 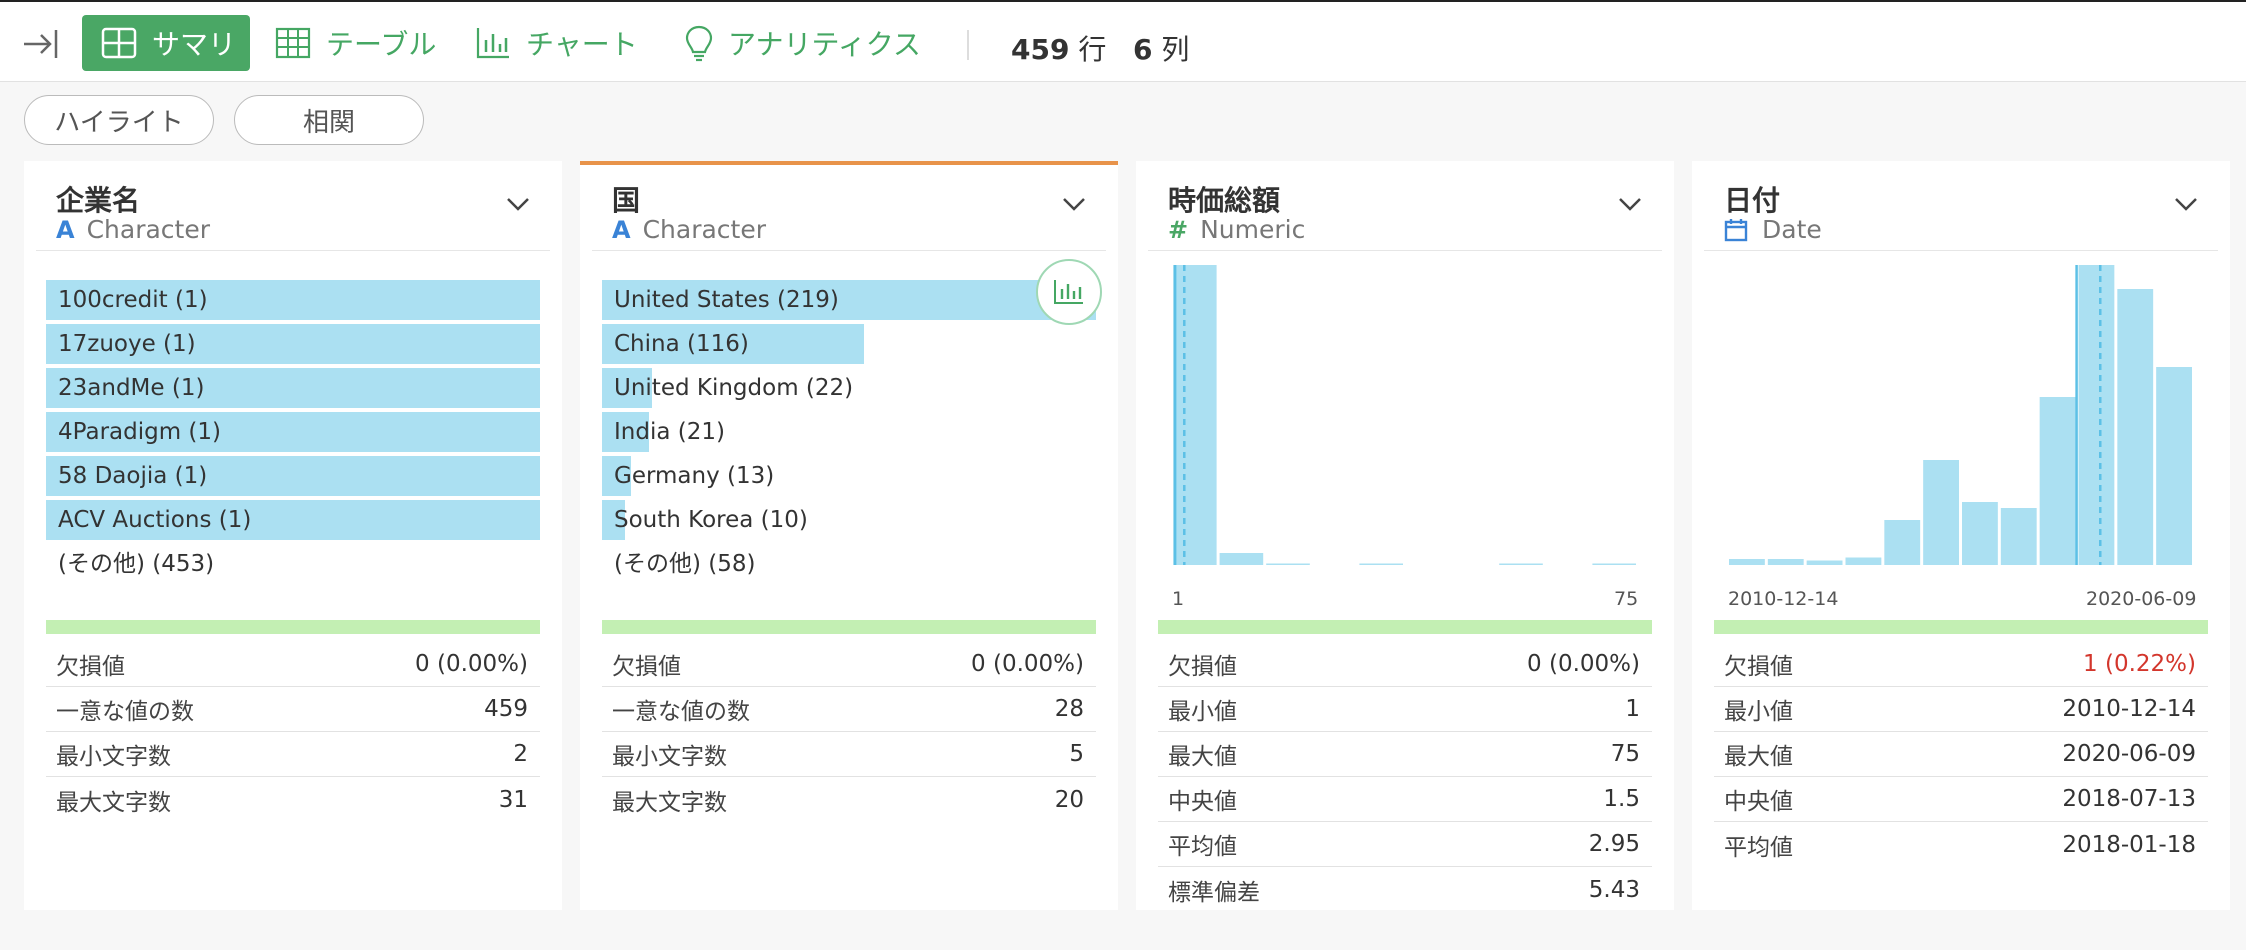 What do you see at coordinates (626, 200) in the screenshot?
I see `column-name: 国` at bounding box center [626, 200].